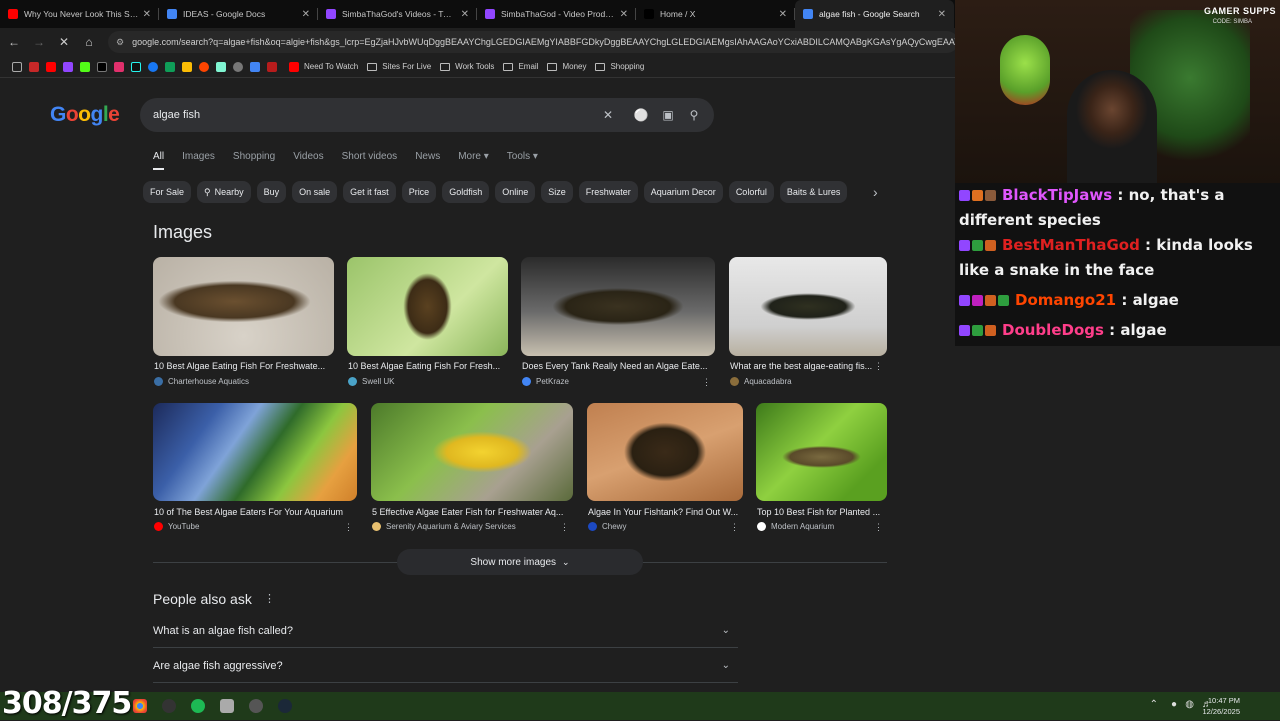 This screenshot has width=1280, height=721. What do you see at coordinates (254, 160) in the screenshot?
I see `filter-shopping: Shopping` at bounding box center [254, 160].